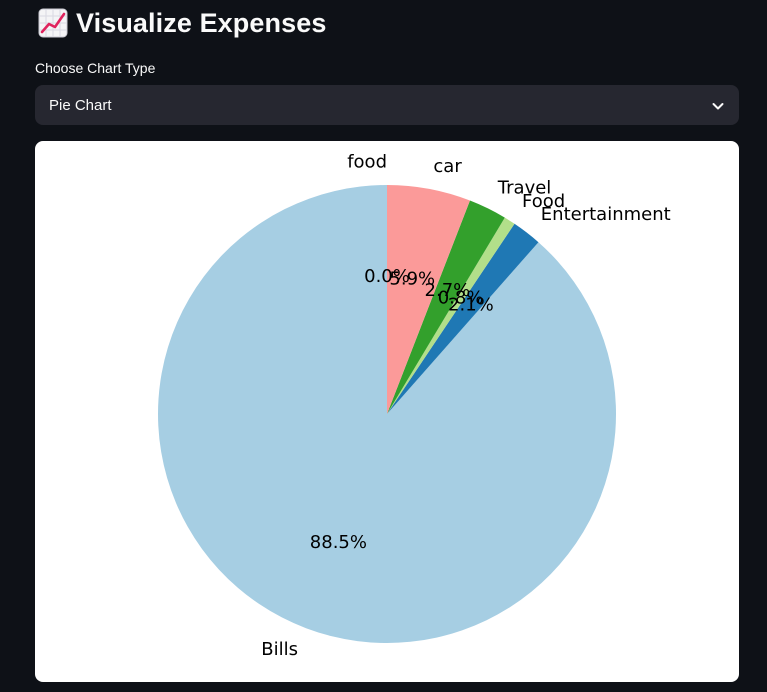 Image resolution: width=767 pixels, height=692 pixels. Describe the element at coordinates (279, 649) in the screenshot. I see `slice-label-0: Bills` at that location.